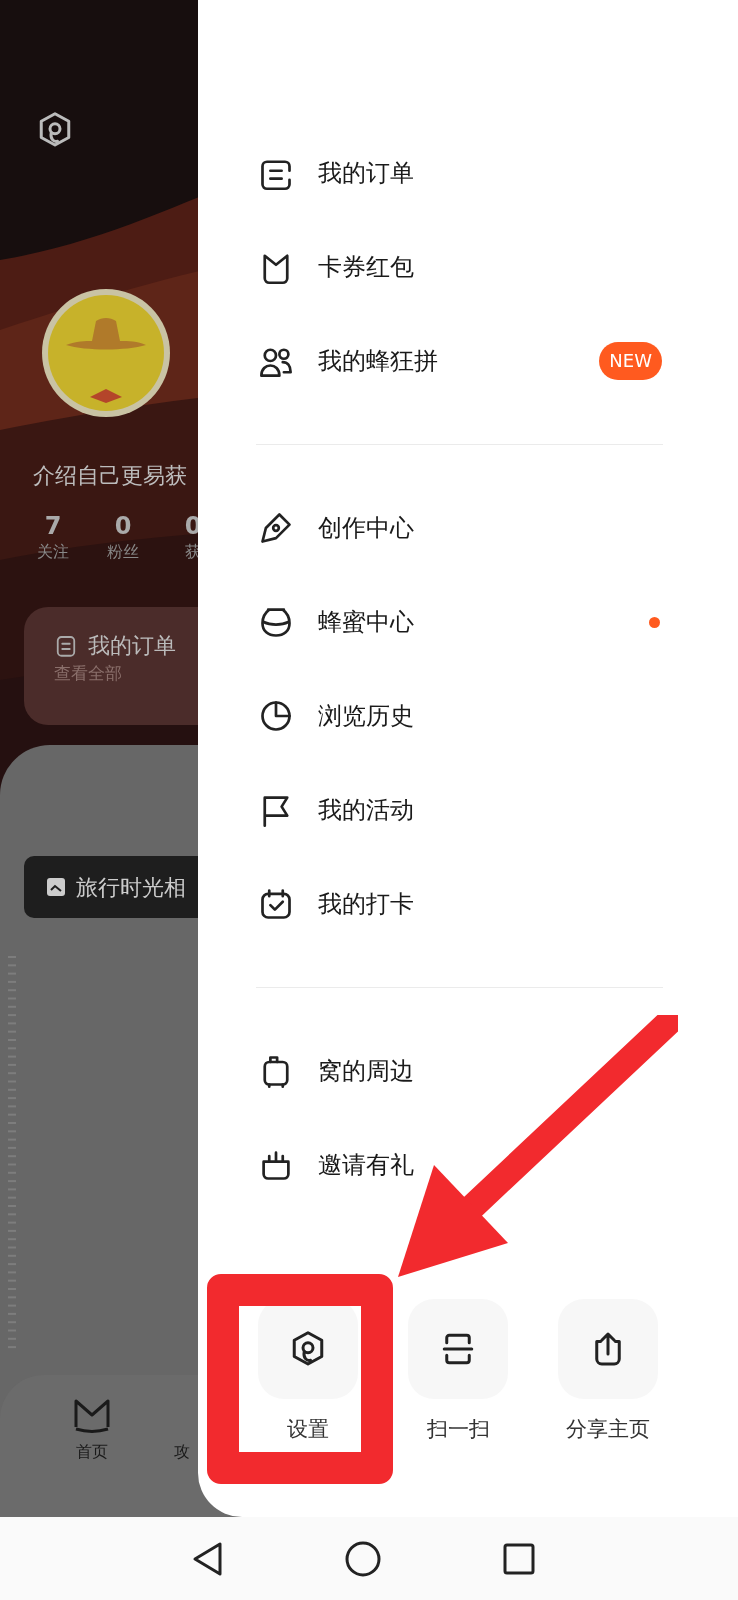  Describe the element at coordinates (106, 353) in the screenshot. I see `avatar` at that location.